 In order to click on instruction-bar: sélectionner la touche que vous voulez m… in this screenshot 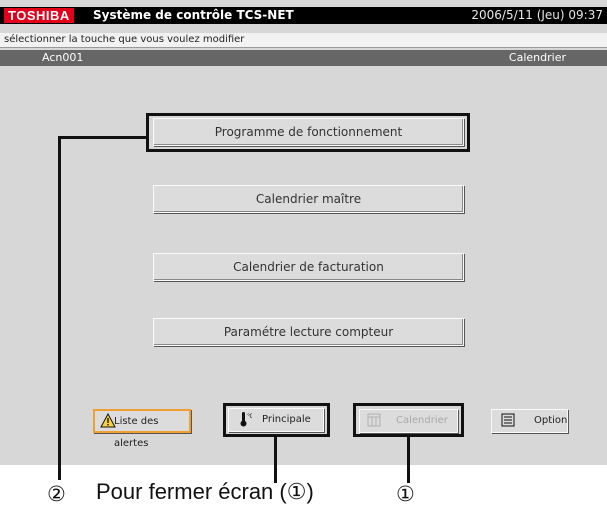, I will do `click(303, 40)`.